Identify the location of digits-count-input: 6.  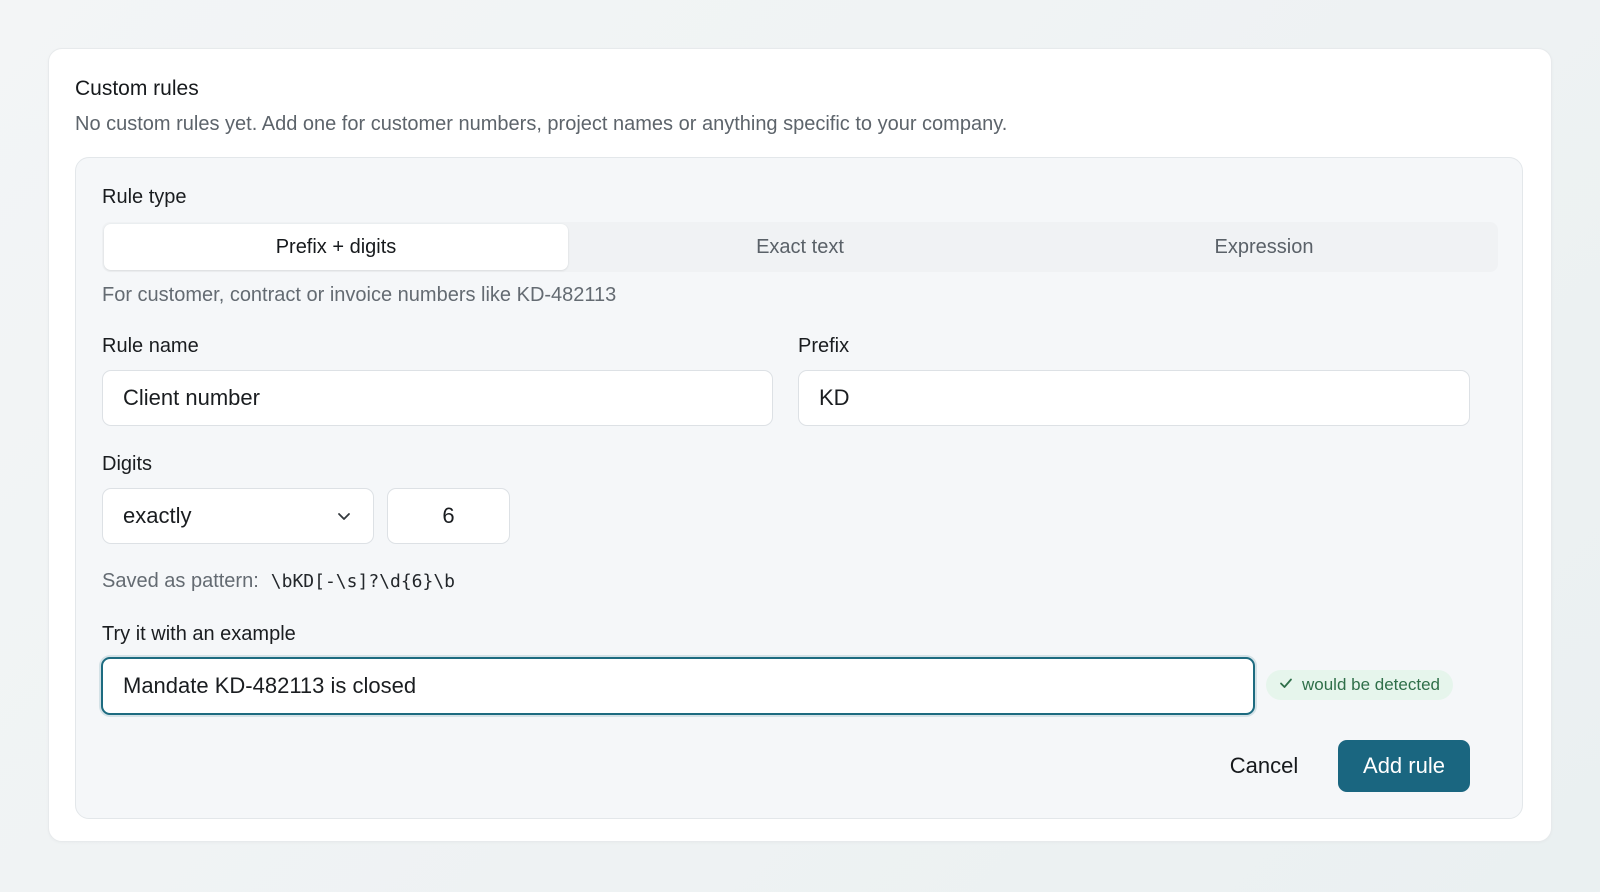
(448, 516).